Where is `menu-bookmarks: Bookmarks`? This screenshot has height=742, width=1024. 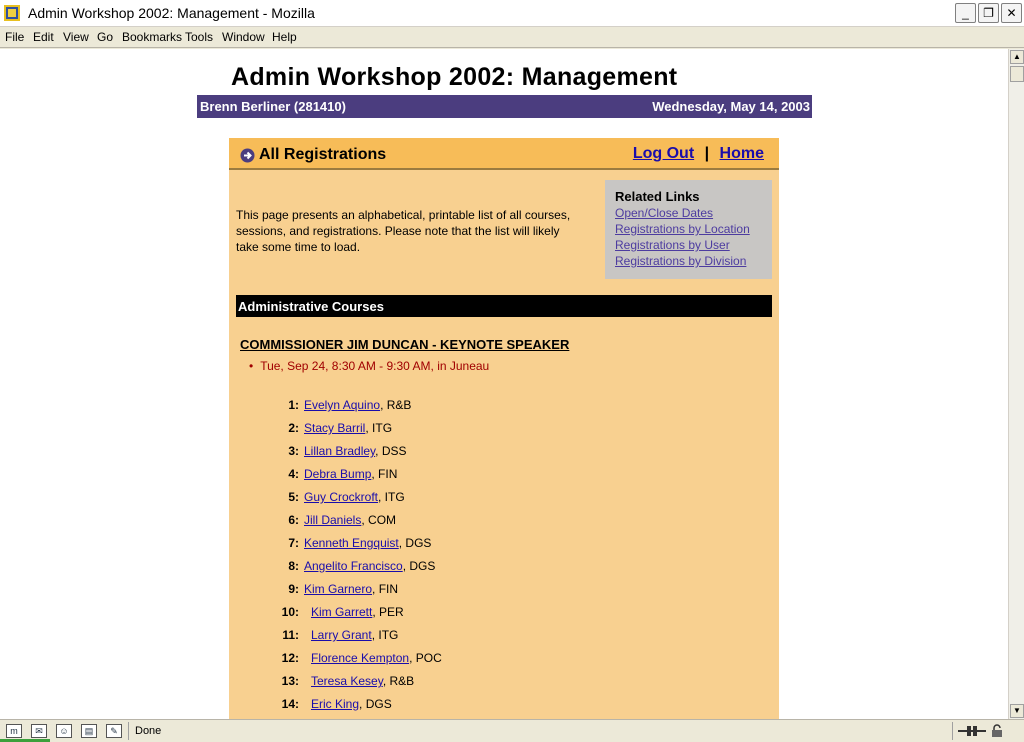 menu-bookmarks: Bookmarks is located at coordinates (152, 37).